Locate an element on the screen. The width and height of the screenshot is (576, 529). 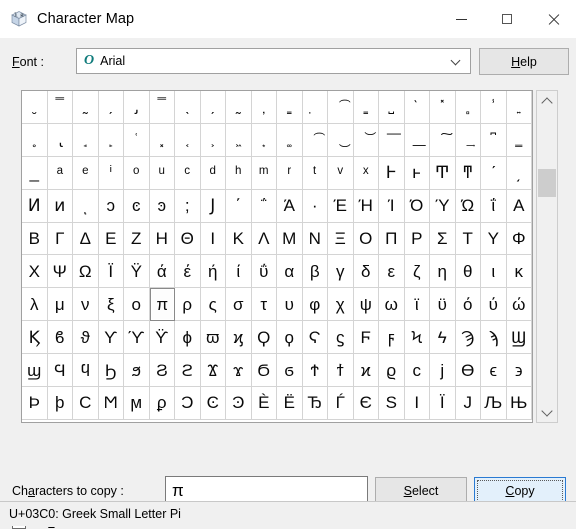
character-cell: Њ is located at coordinates (519, 403).